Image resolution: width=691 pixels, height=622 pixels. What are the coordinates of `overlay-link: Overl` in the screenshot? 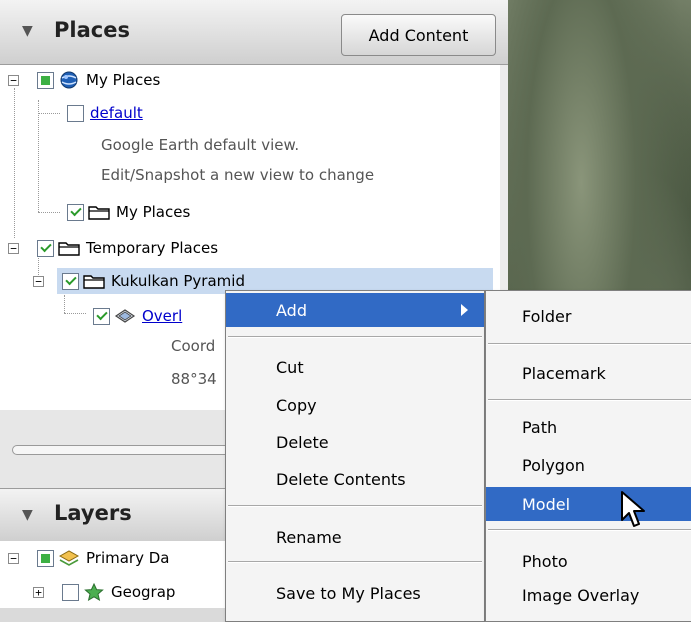 It's located at (162, 316).